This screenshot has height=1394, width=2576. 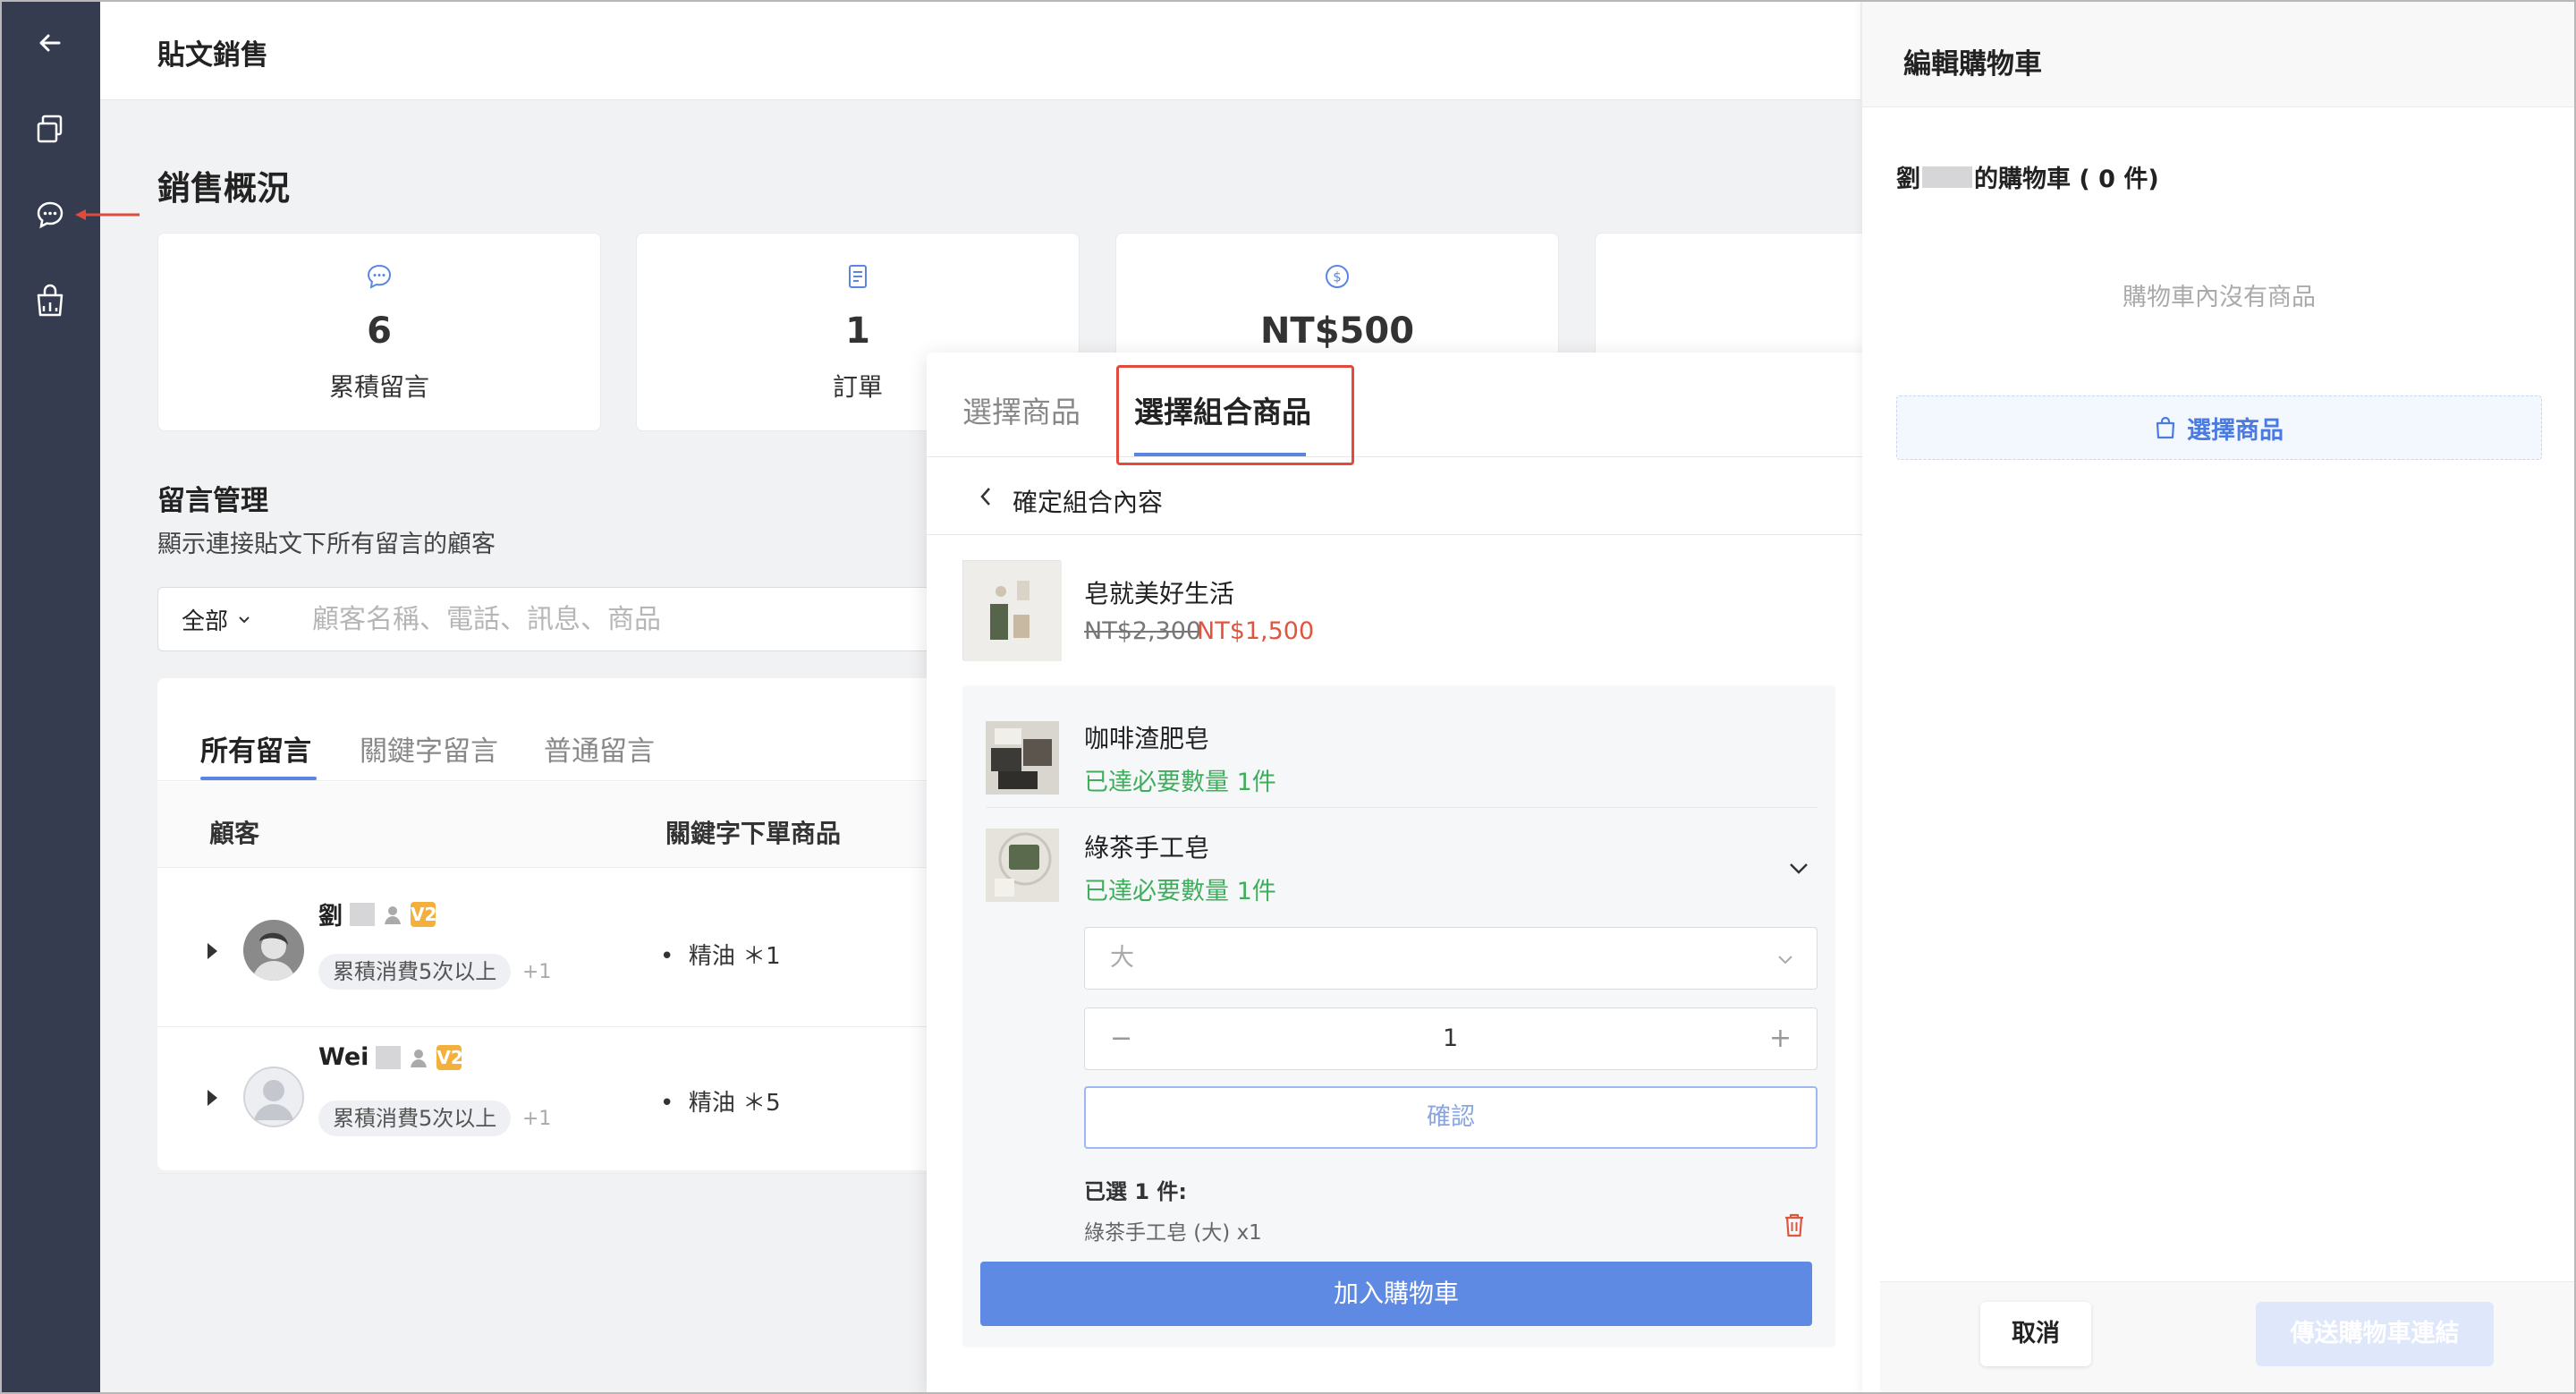 What do you see at coordinates (1021, 409) in the screenshot?
I see `tab-select-product: 選擇商品` at bounding box center [1021, 409].